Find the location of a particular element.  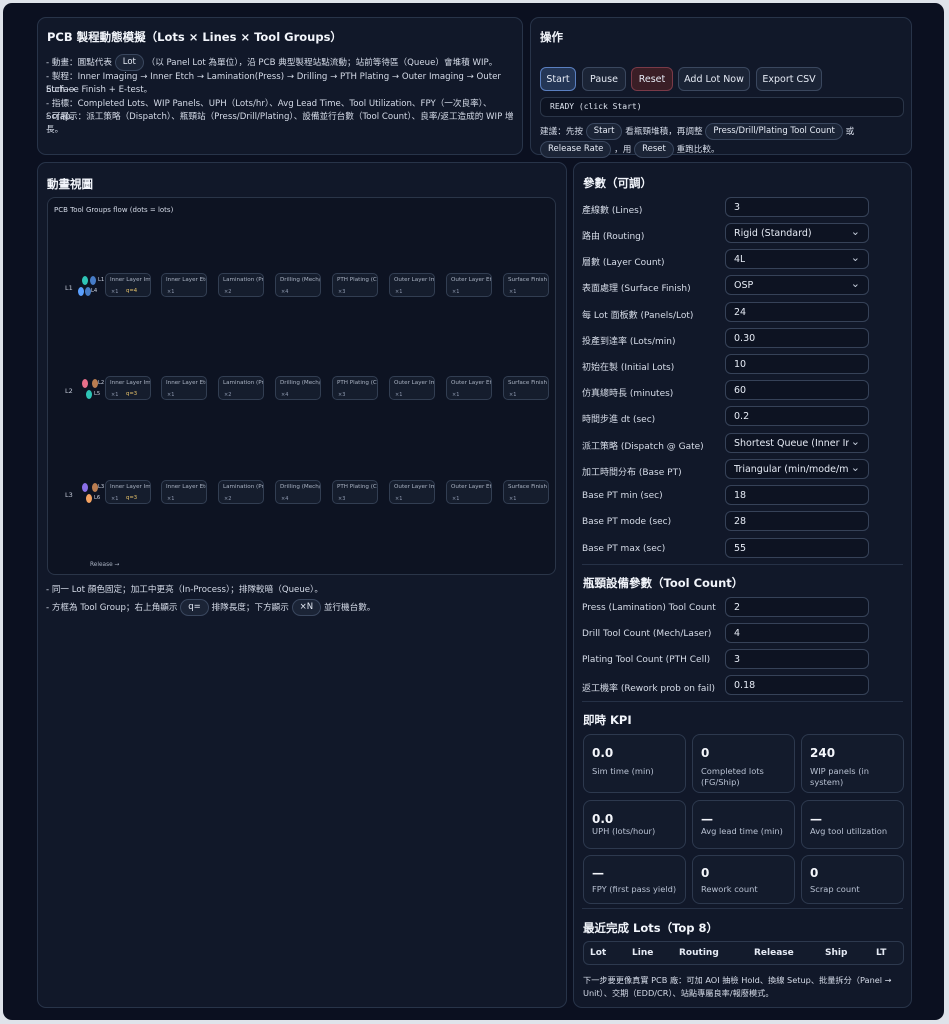

reset-button: Reset is located at coordinates (652, 79).